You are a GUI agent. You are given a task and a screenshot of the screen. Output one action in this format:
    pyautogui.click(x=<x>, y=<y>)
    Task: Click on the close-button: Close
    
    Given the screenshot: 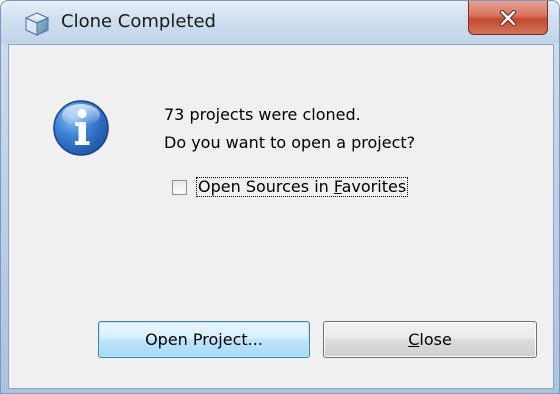 What is the action you would take?
    pyautogui.click(x=430, y=339)
    